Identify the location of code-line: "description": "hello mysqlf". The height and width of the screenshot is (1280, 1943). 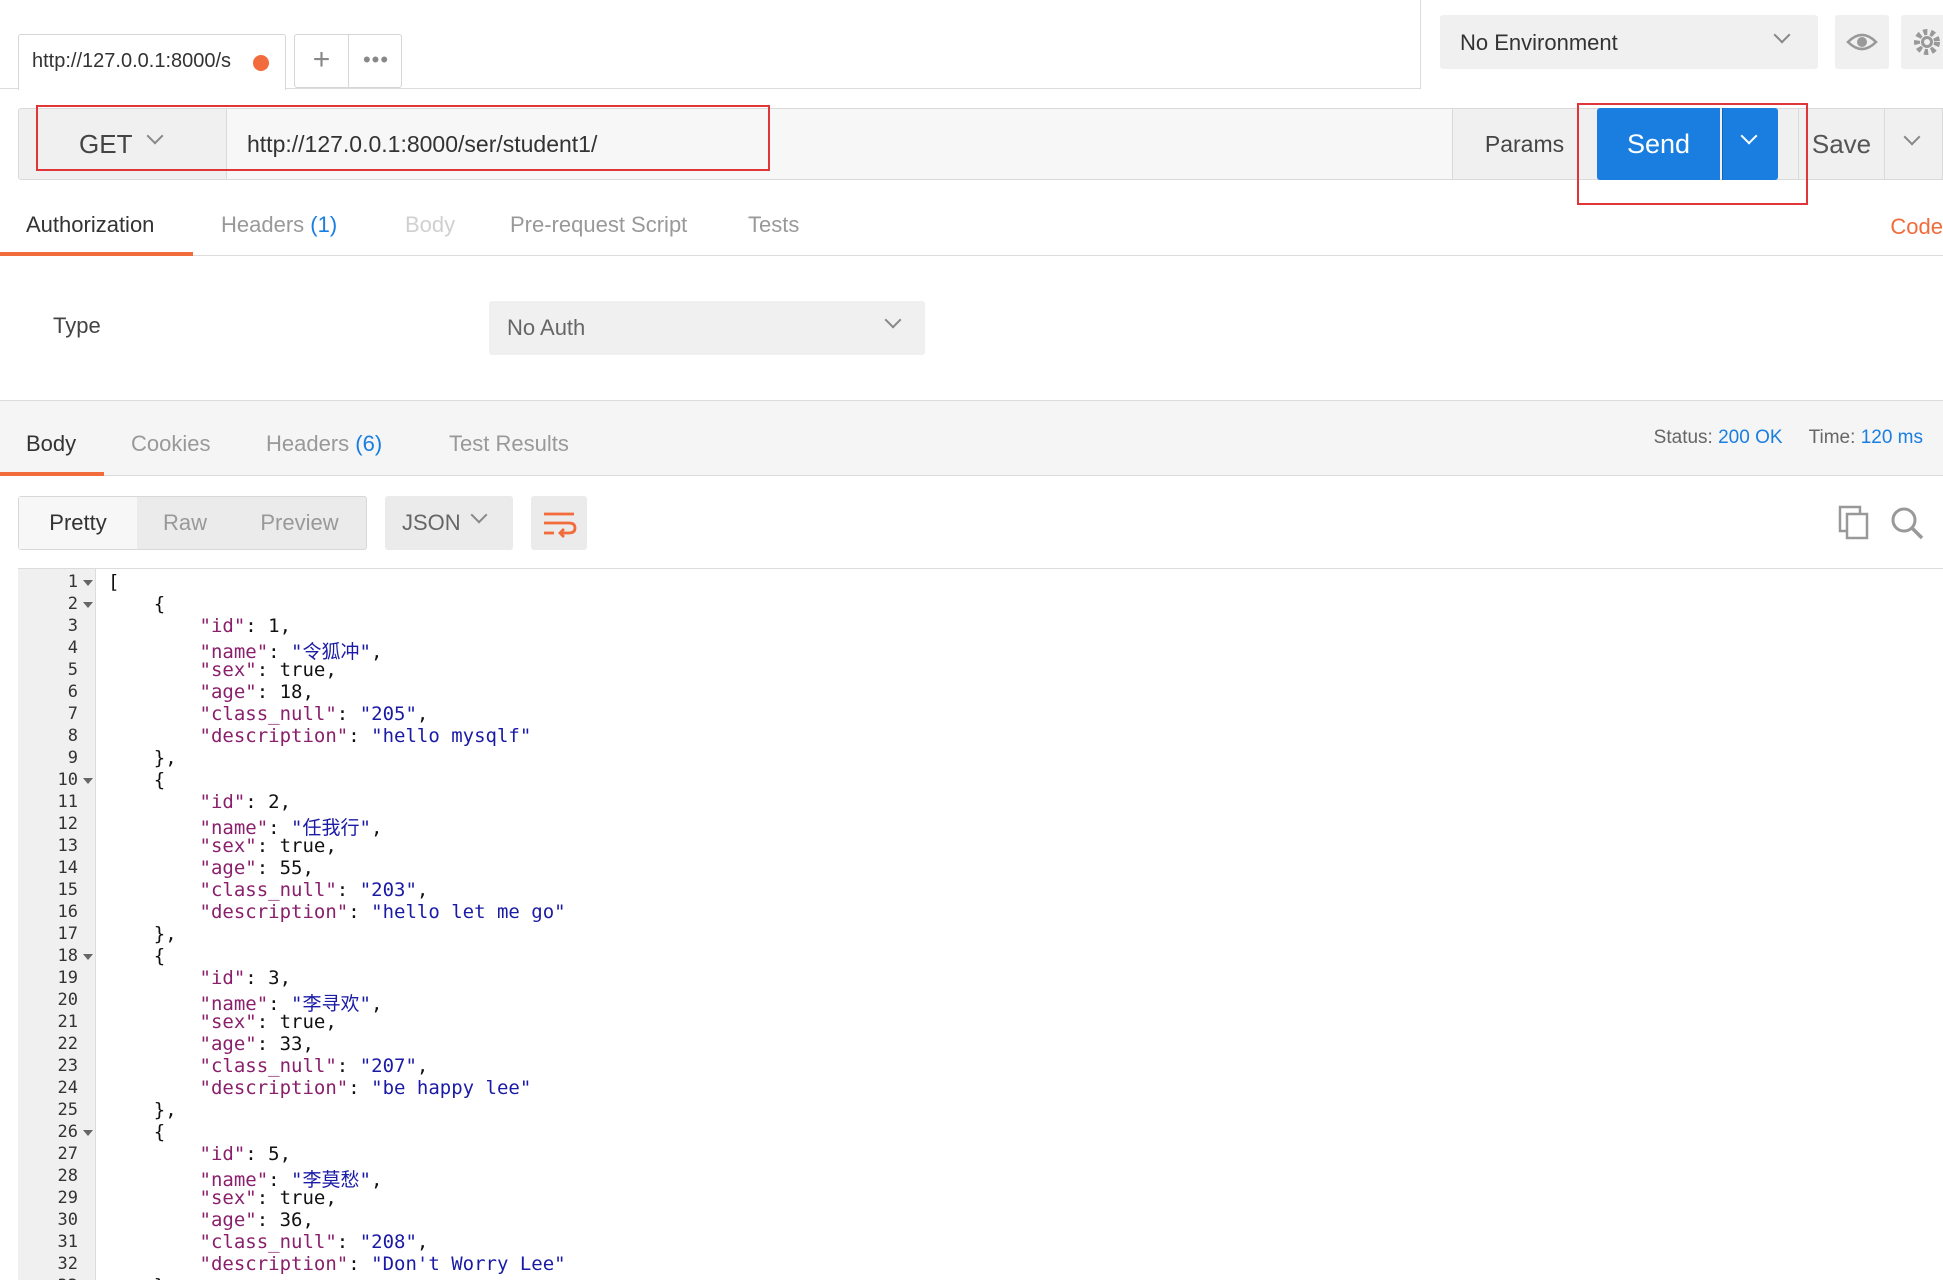
(320, 736).